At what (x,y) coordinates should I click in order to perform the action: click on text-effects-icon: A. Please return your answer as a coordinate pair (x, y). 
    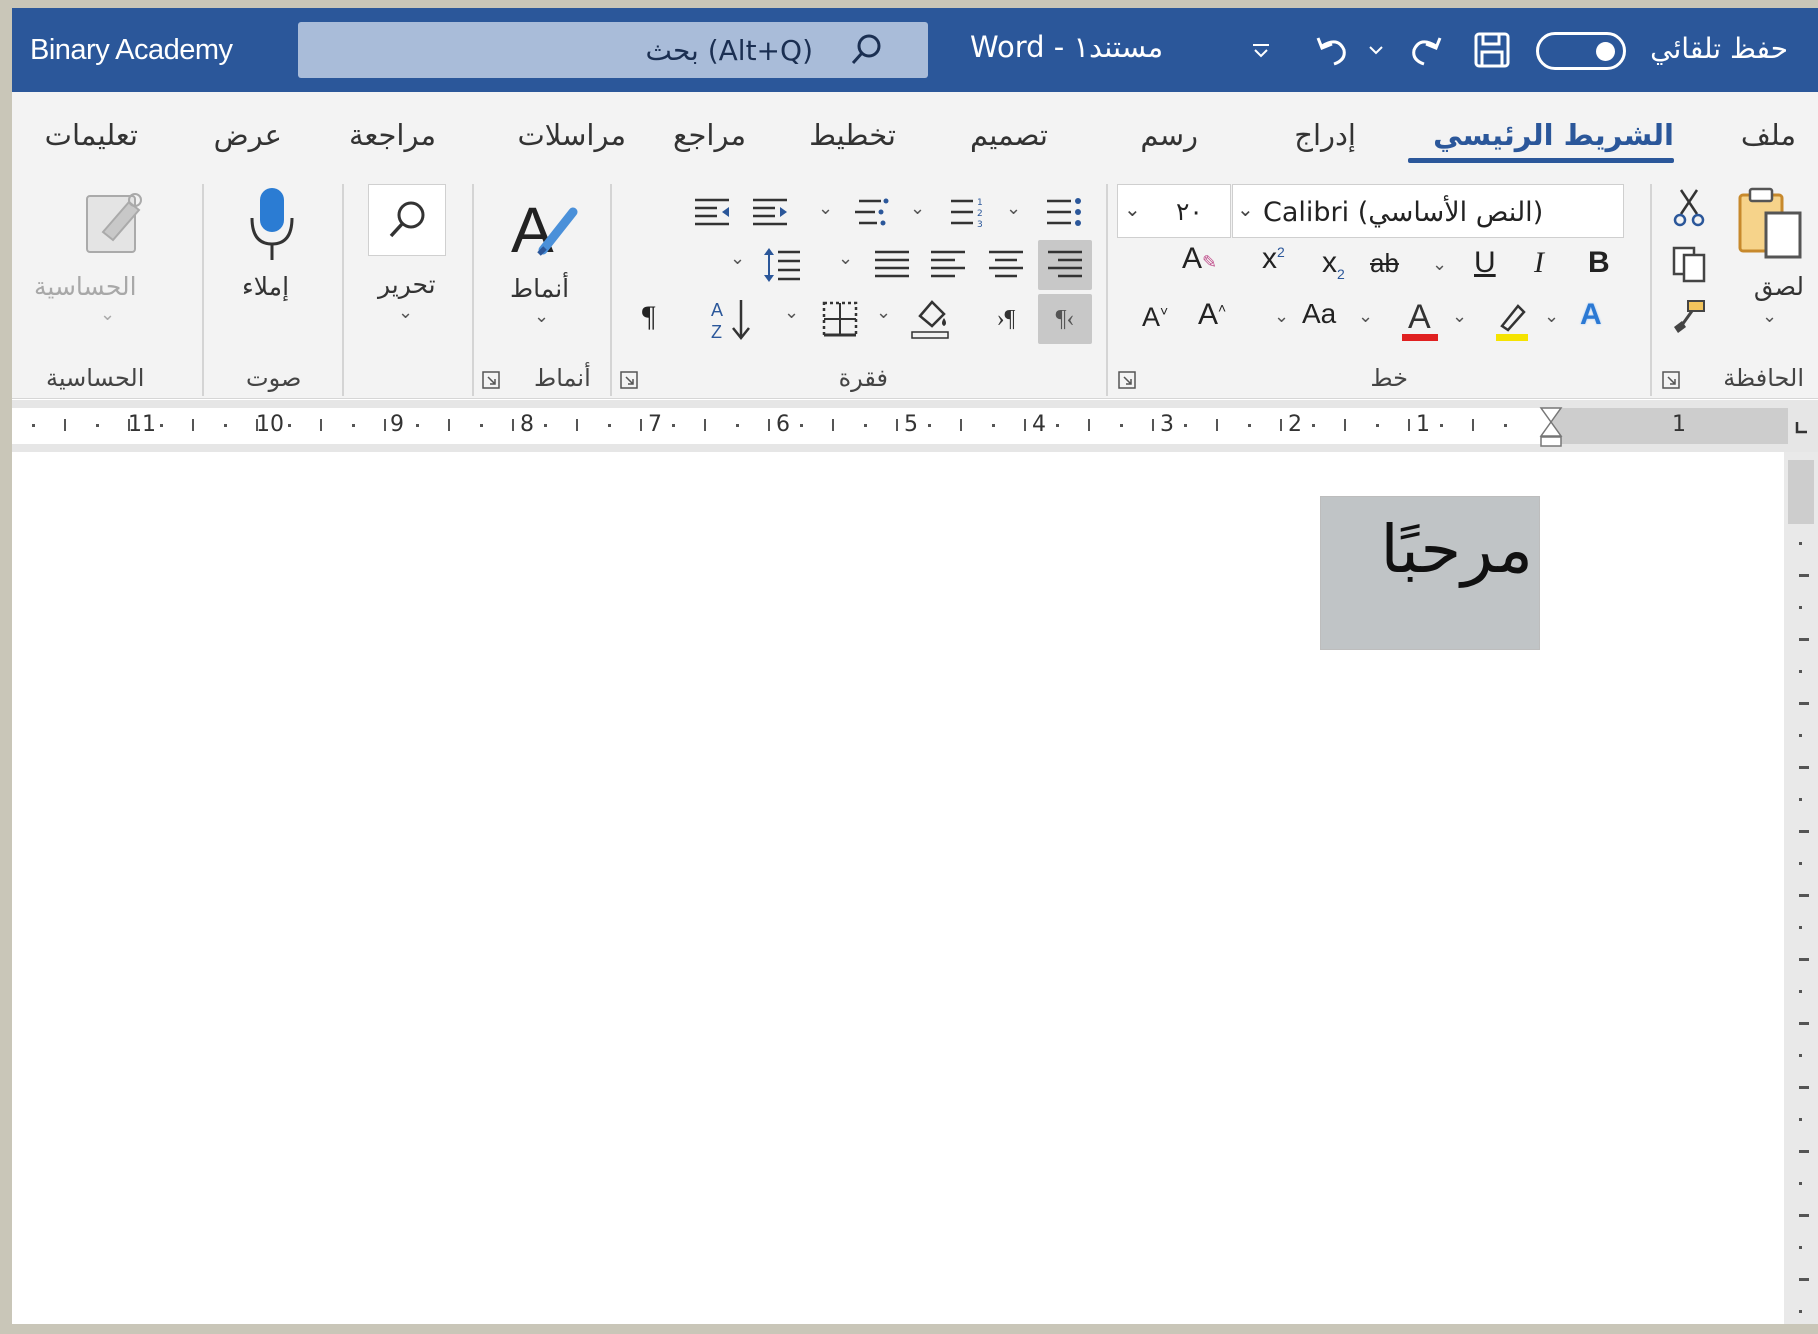
    Looking at the image, I should click on (1591, 315).